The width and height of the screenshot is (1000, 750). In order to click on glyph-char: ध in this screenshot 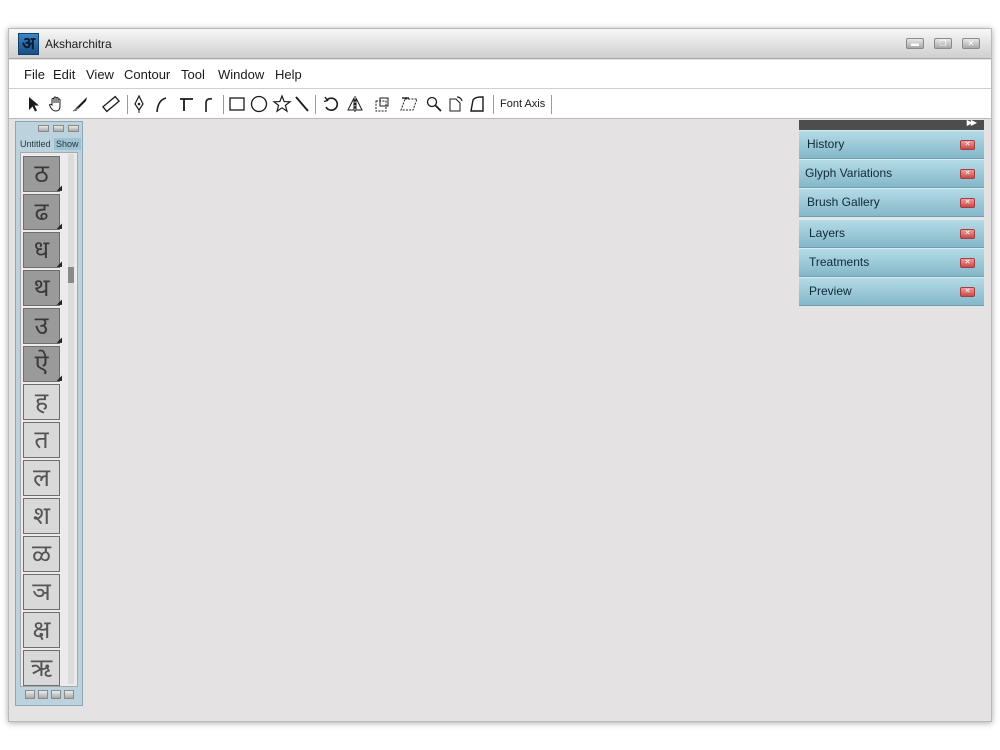, I will do `click(41, 249)`.